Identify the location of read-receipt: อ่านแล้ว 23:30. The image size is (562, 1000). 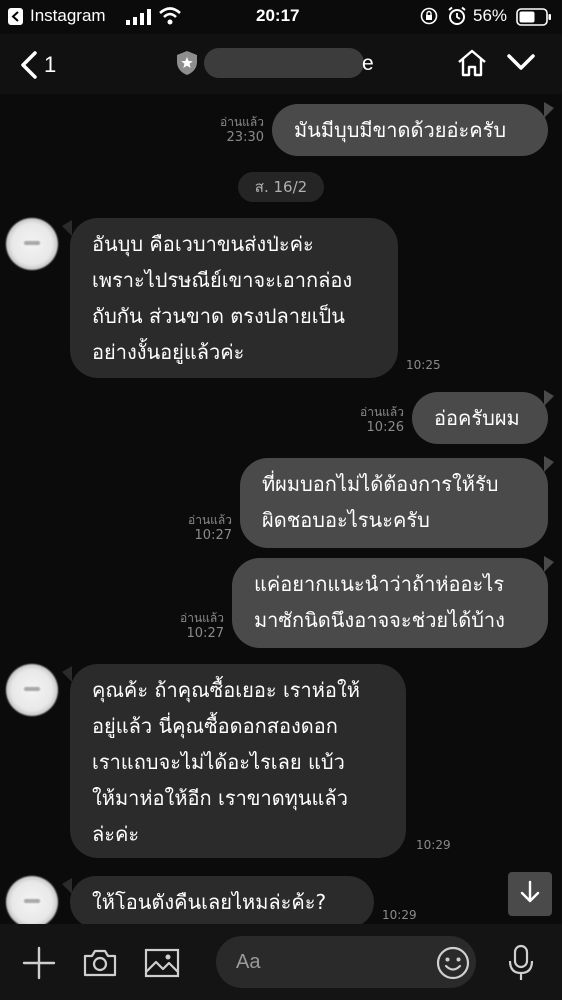
(242, 130).